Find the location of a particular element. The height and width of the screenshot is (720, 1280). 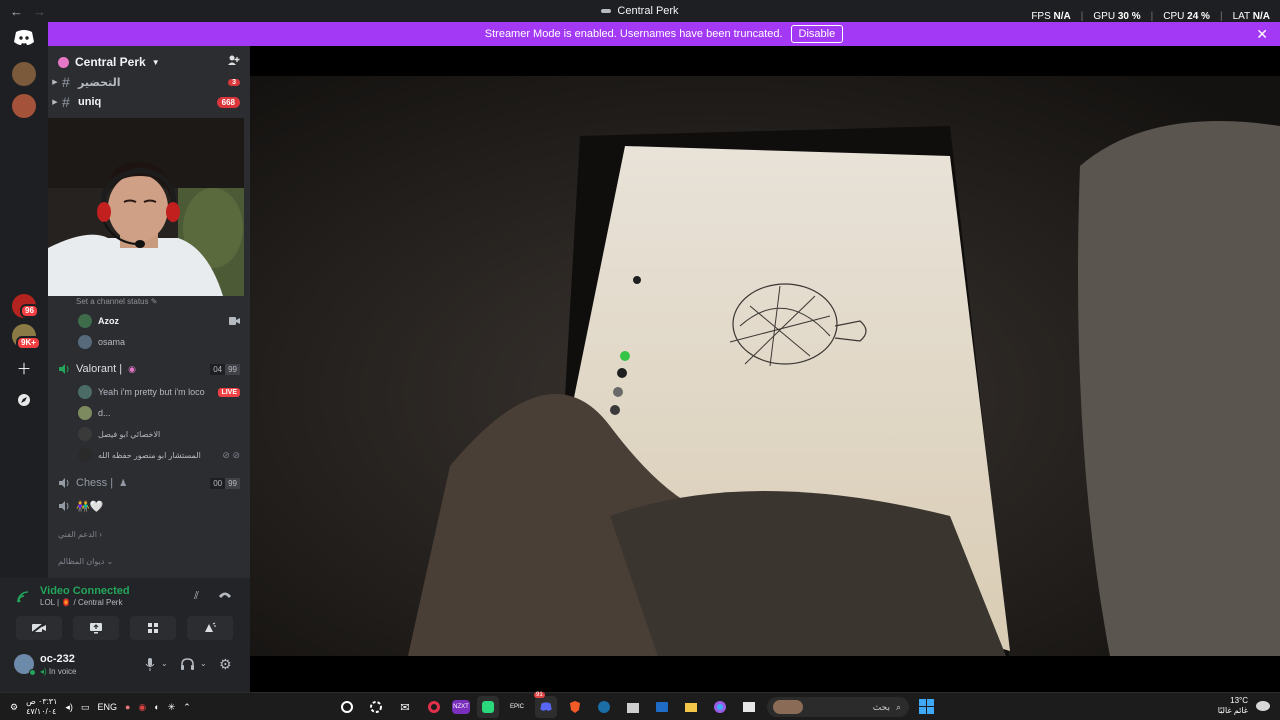

voice-channel-valorant: Valorant | ◉ 04 99 is located at coordinates (149, 369).